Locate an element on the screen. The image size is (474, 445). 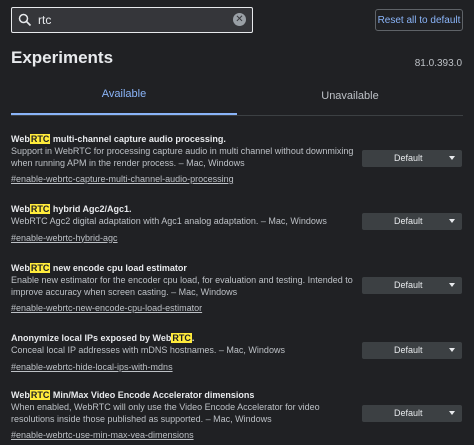
version-label: 81.0.393.0 is located at coordinates (438, 63).